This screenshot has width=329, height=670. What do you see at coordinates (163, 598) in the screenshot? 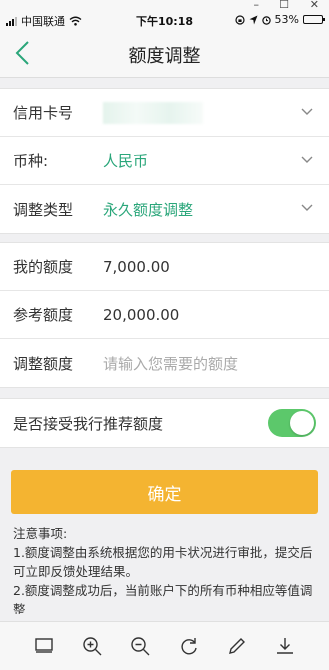
I see `notes-item: 2.额度调整成功后，当前账户下的所有币种相应等值调整` at bounding box center [163, 598].